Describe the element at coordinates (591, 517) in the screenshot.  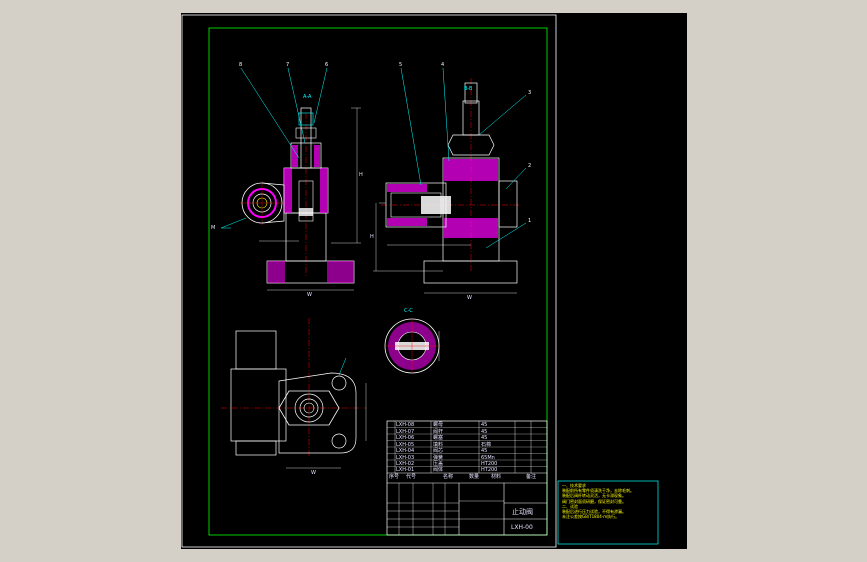
I see `tech-line: 未注公差按GB/T1804-m执行。` at that location.